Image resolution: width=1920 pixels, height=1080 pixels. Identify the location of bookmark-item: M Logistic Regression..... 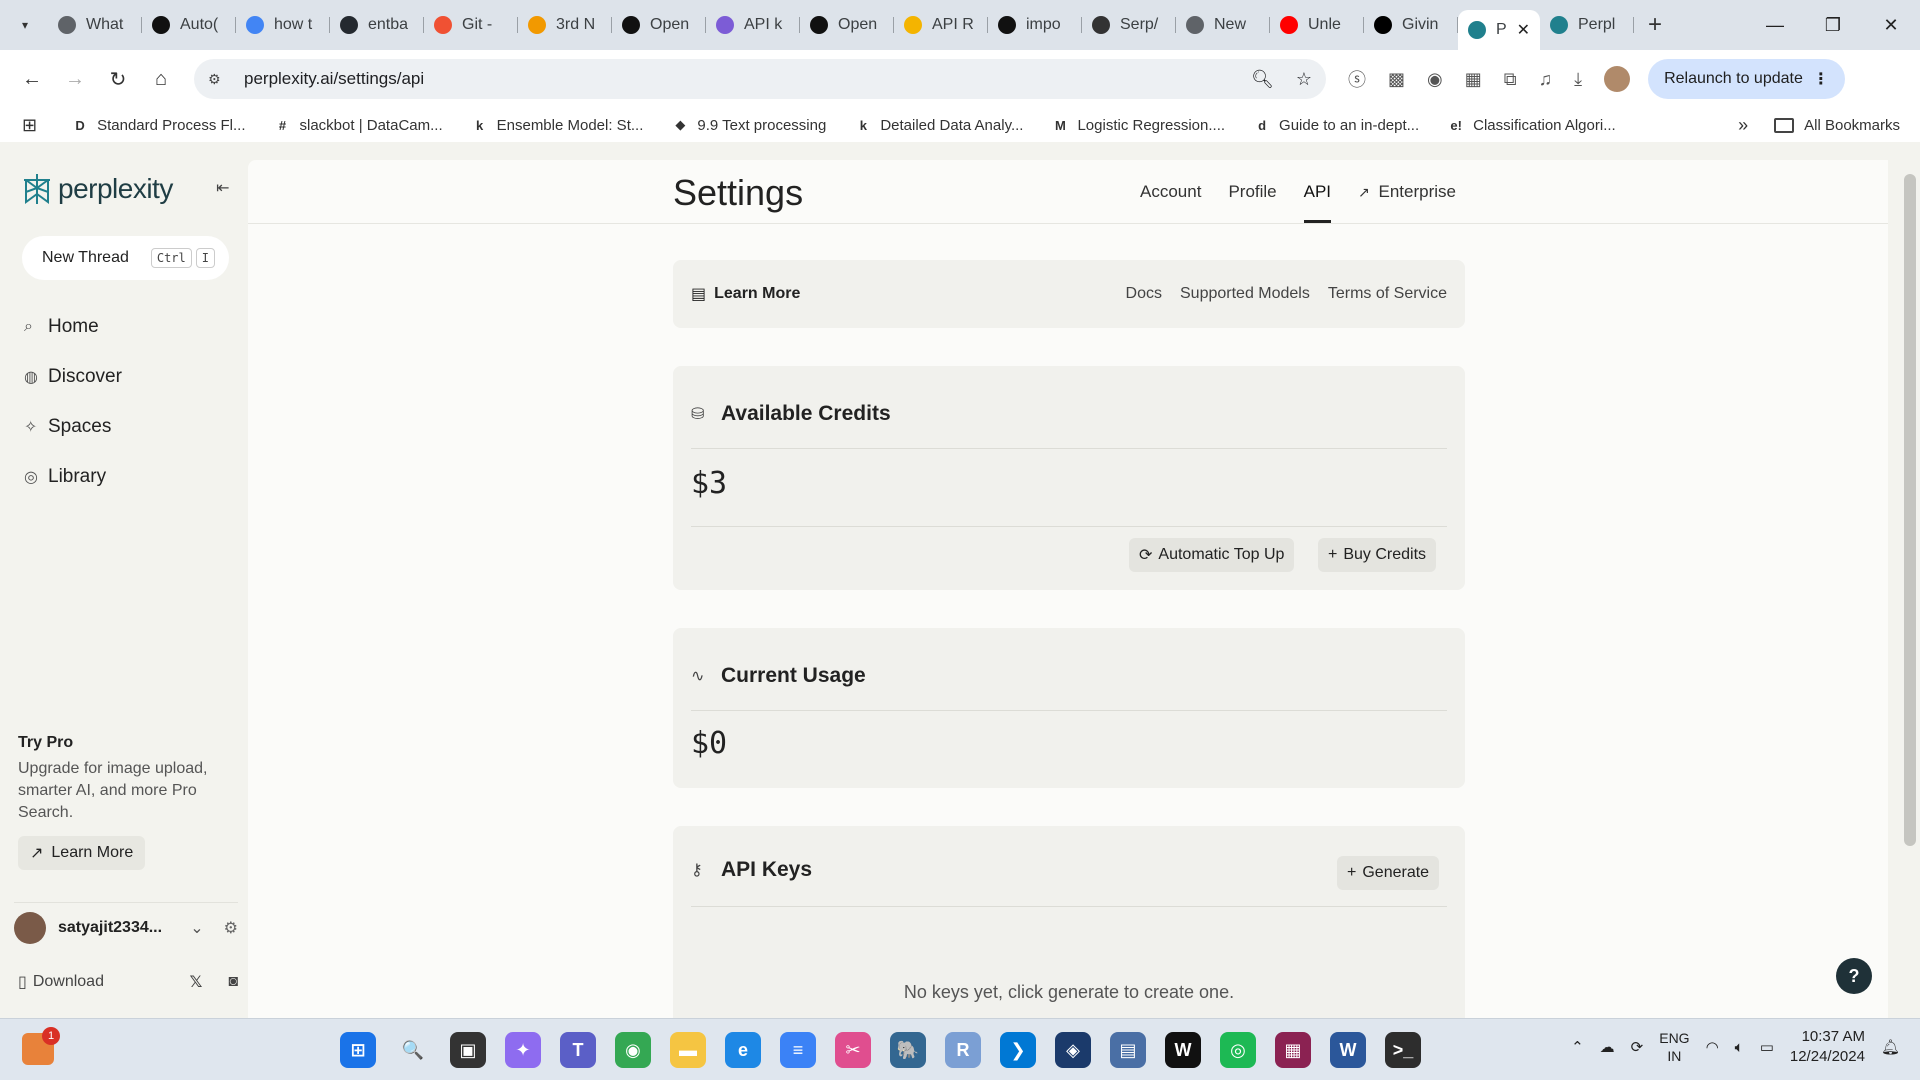
(1138, 125).